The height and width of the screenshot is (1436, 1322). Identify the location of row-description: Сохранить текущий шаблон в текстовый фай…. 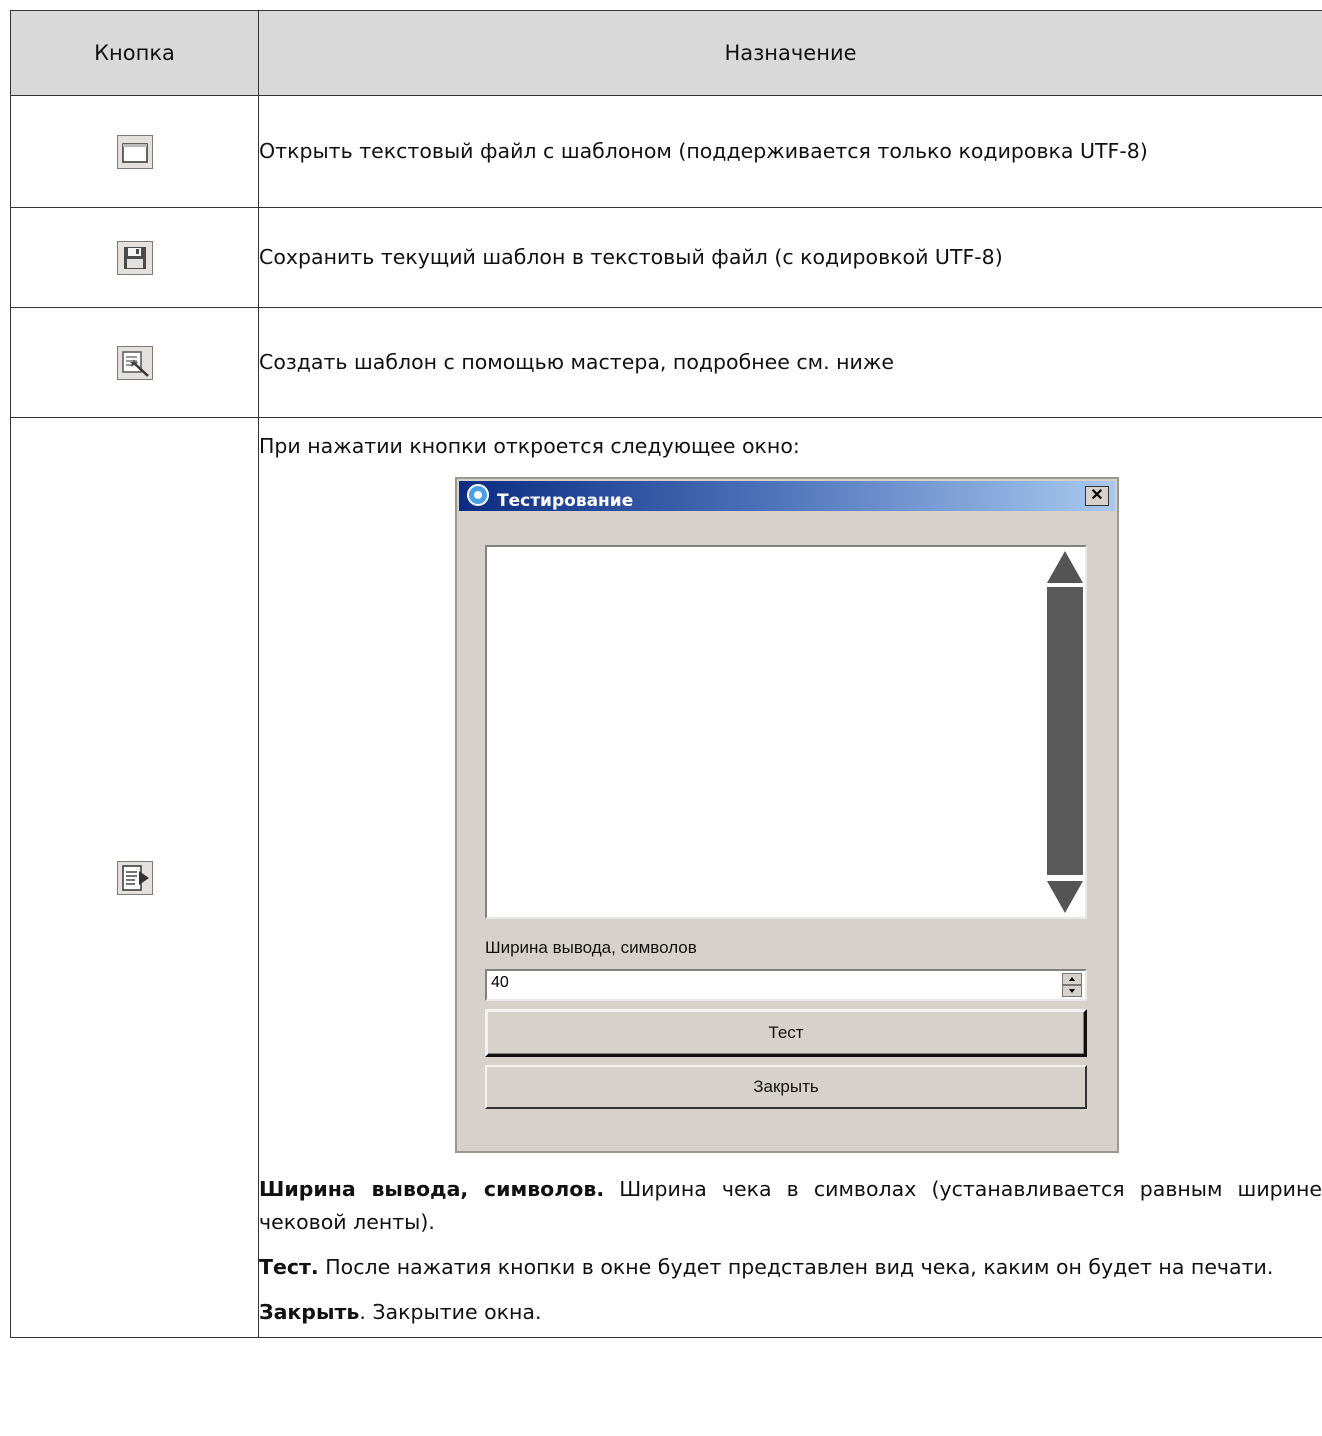
(790, 257).